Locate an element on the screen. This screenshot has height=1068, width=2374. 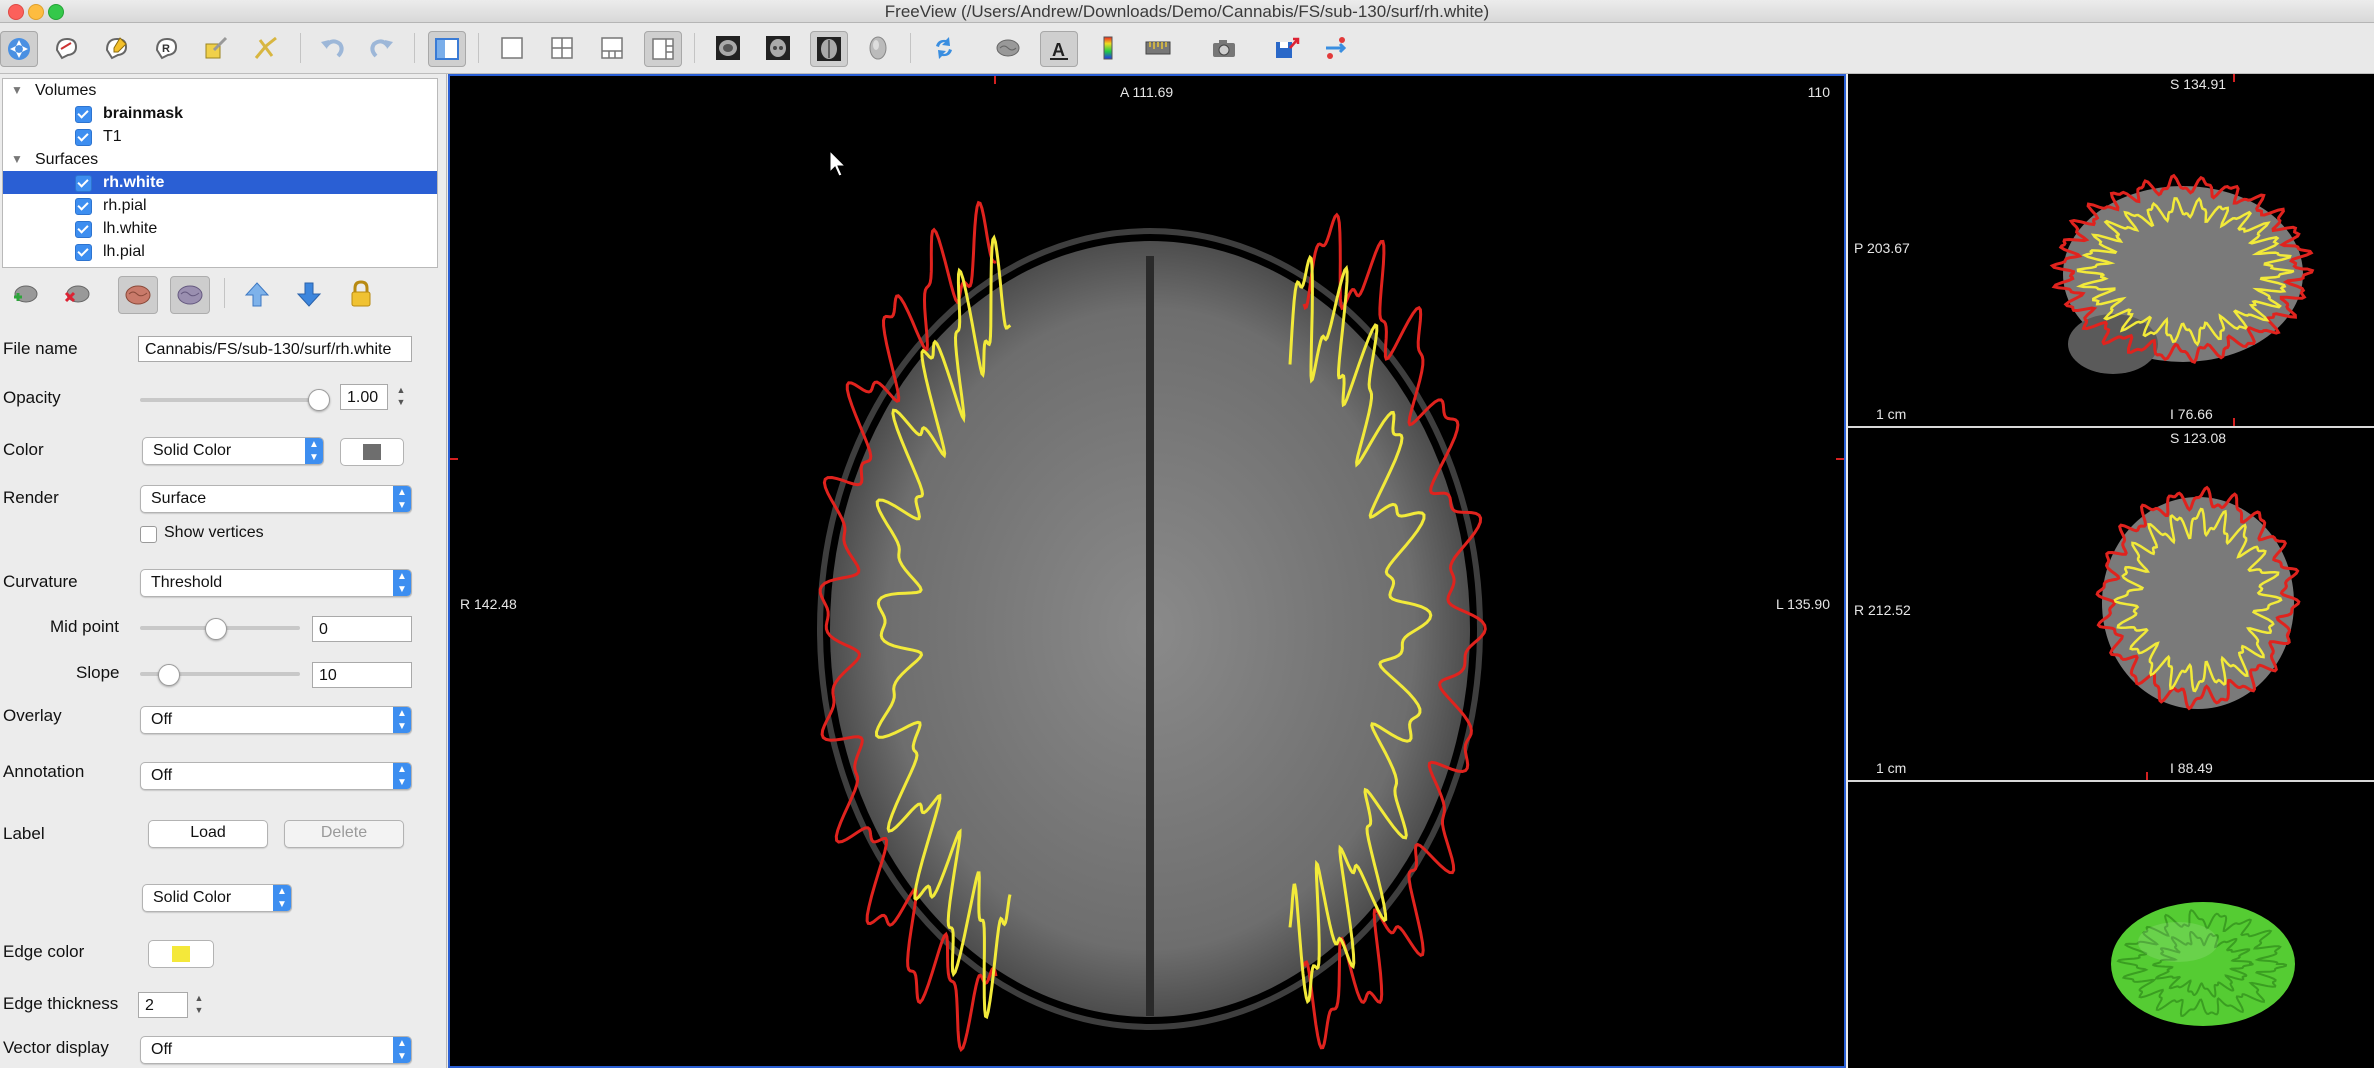
delete-label-button: Delete is located at coordinates (344, 834).